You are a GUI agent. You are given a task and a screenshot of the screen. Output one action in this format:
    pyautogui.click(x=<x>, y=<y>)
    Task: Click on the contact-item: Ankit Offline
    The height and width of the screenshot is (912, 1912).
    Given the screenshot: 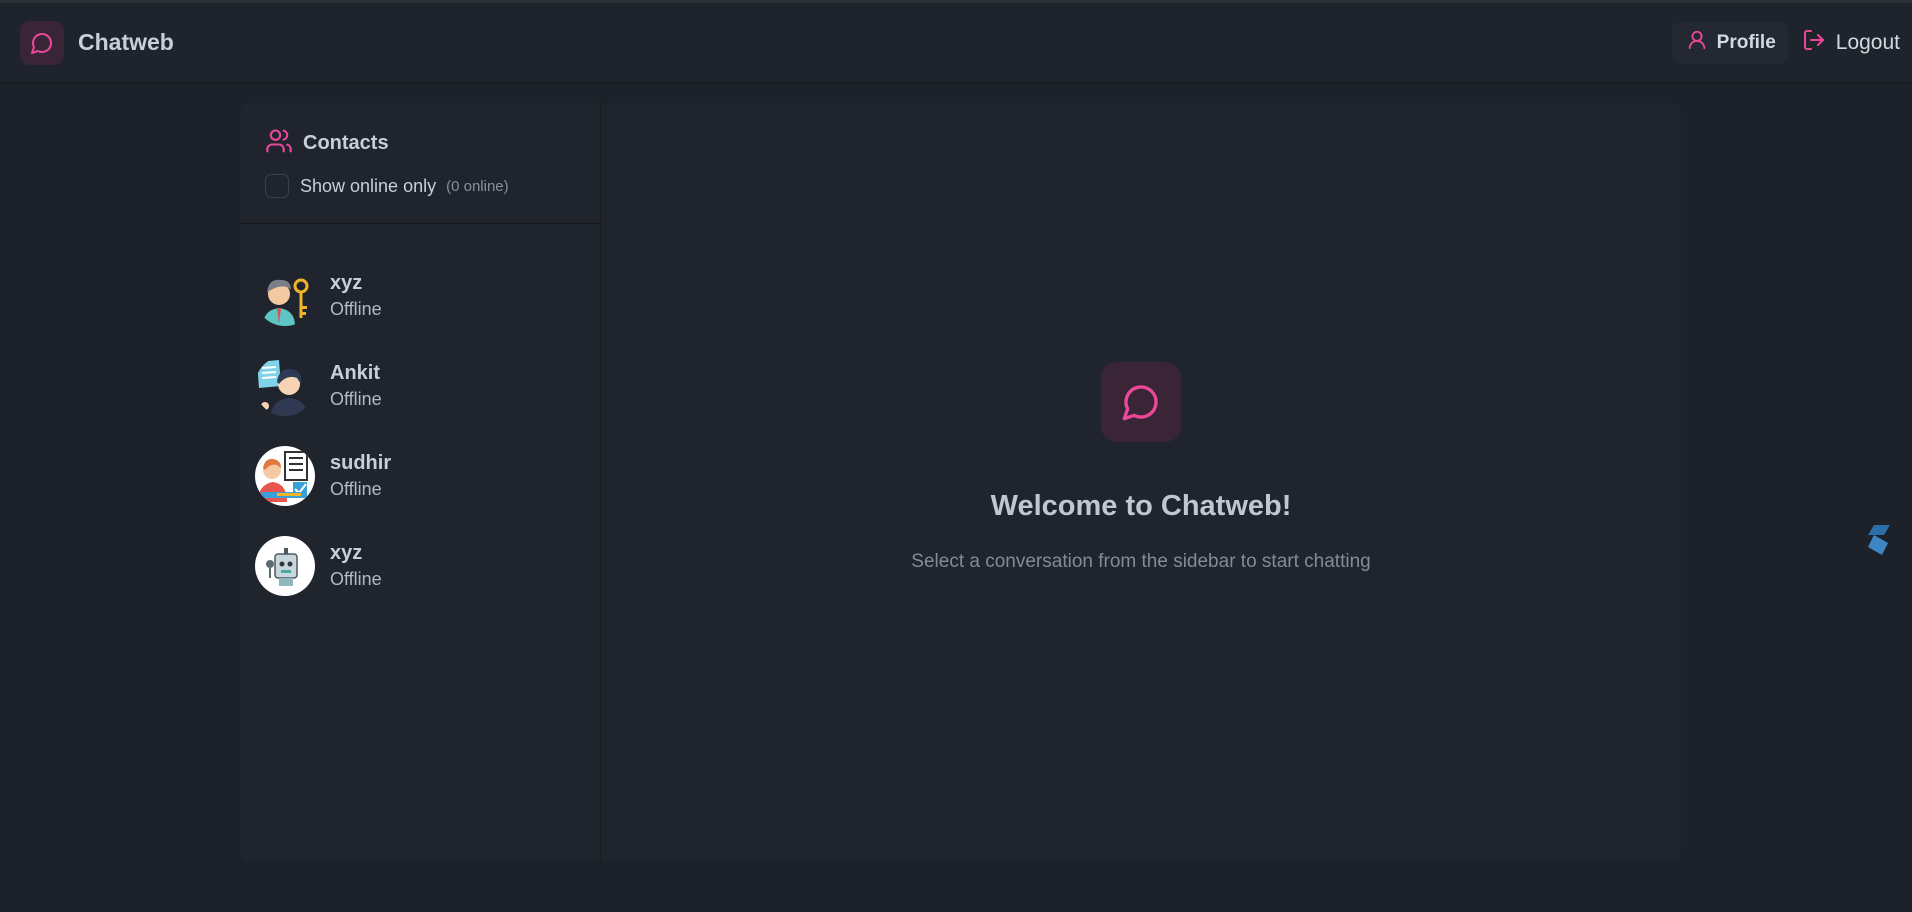 What is the action you would take?
    pyautogui.click(x=420, y=386)
    